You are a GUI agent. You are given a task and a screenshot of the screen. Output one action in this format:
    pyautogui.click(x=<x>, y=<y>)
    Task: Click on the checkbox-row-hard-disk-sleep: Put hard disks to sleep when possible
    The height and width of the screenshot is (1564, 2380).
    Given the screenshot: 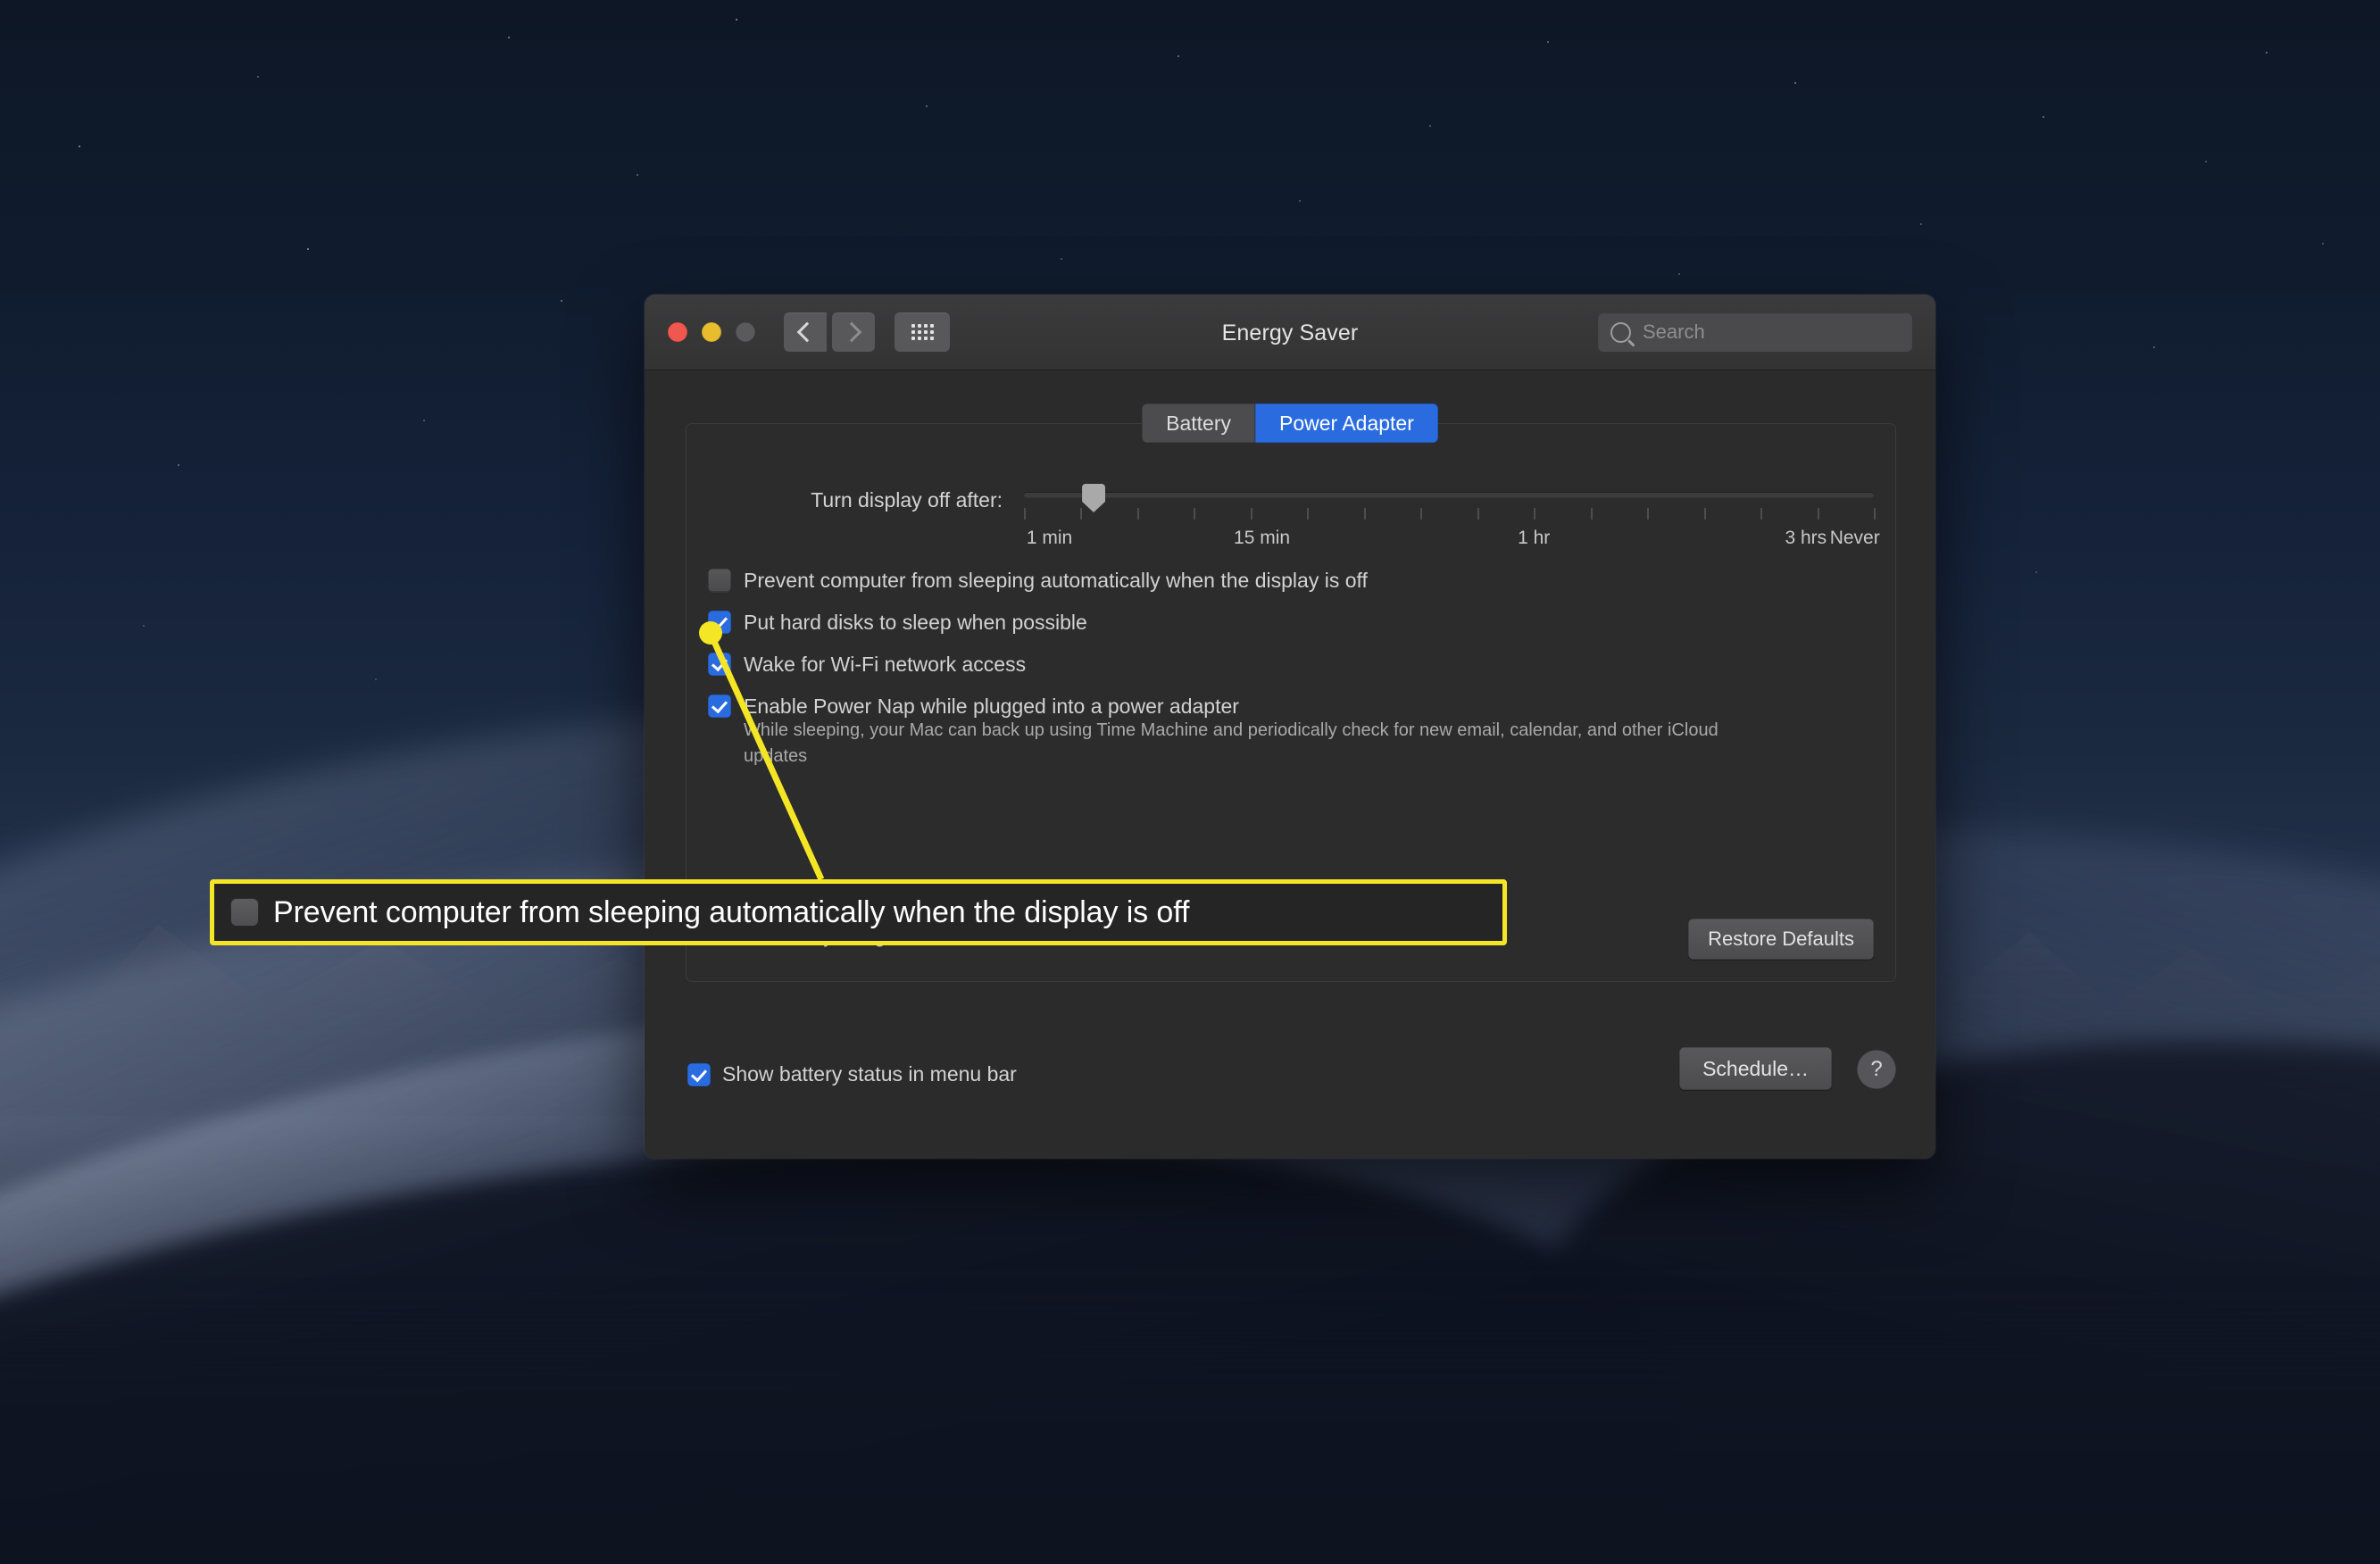 What is the action you would take?
    pyautogui.click(x=1291, y=622)
    